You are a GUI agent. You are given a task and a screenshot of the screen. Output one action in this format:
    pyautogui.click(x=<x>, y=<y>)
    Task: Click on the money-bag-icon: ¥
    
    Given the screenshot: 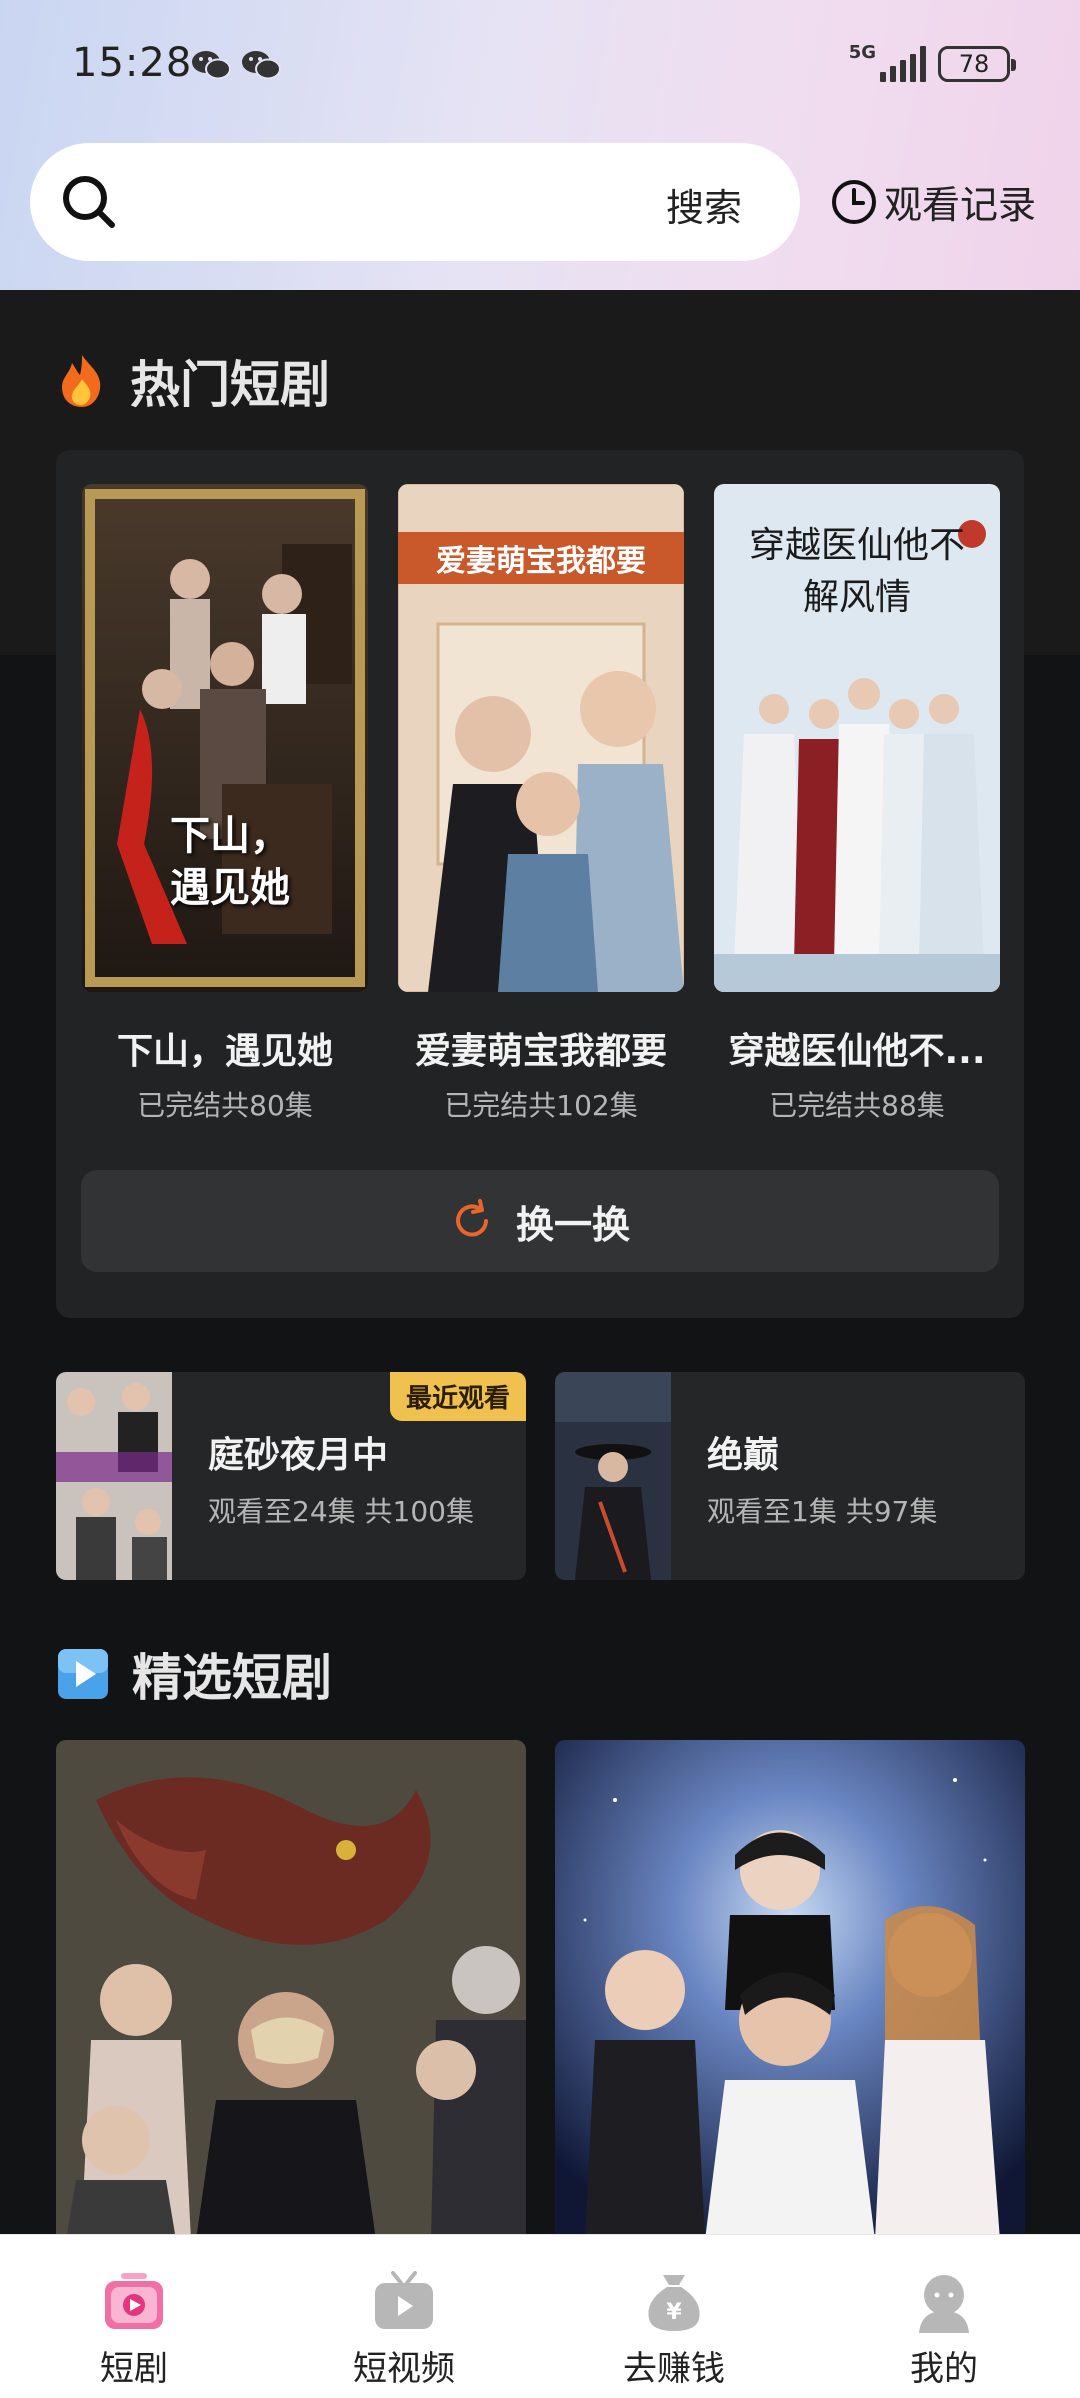 What is the action you would take?
    pyautogui.click(x=674, y=2303)
    